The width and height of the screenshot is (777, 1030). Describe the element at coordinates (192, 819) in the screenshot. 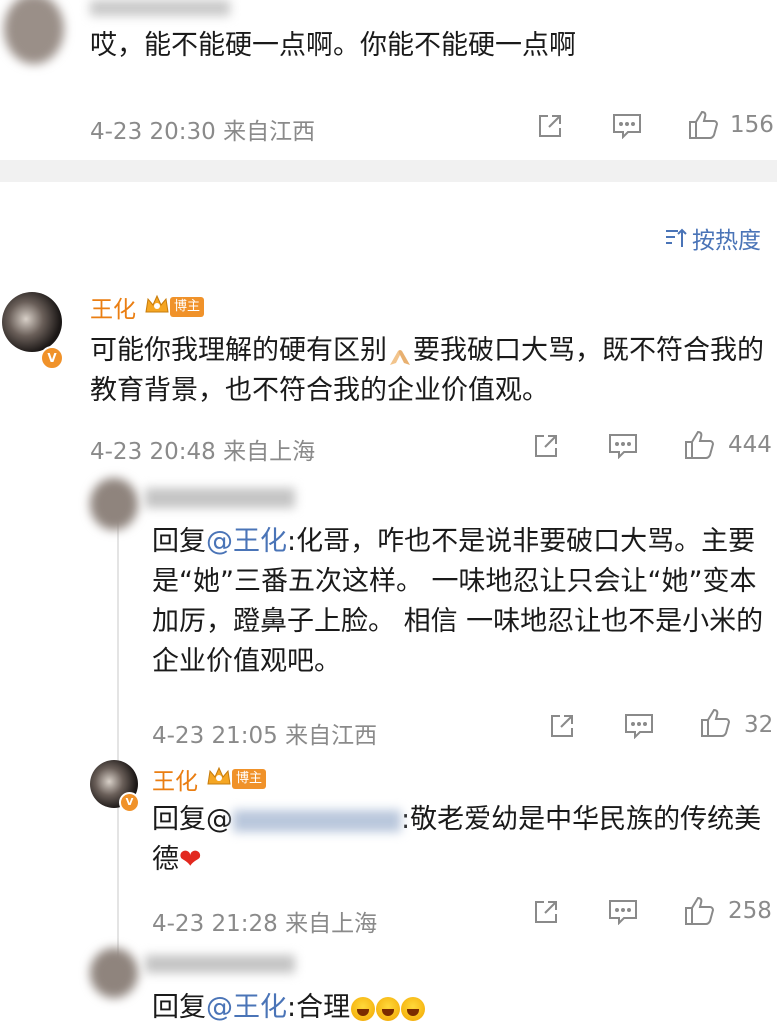

I see `reply2-prefix: 回复@` at that location.